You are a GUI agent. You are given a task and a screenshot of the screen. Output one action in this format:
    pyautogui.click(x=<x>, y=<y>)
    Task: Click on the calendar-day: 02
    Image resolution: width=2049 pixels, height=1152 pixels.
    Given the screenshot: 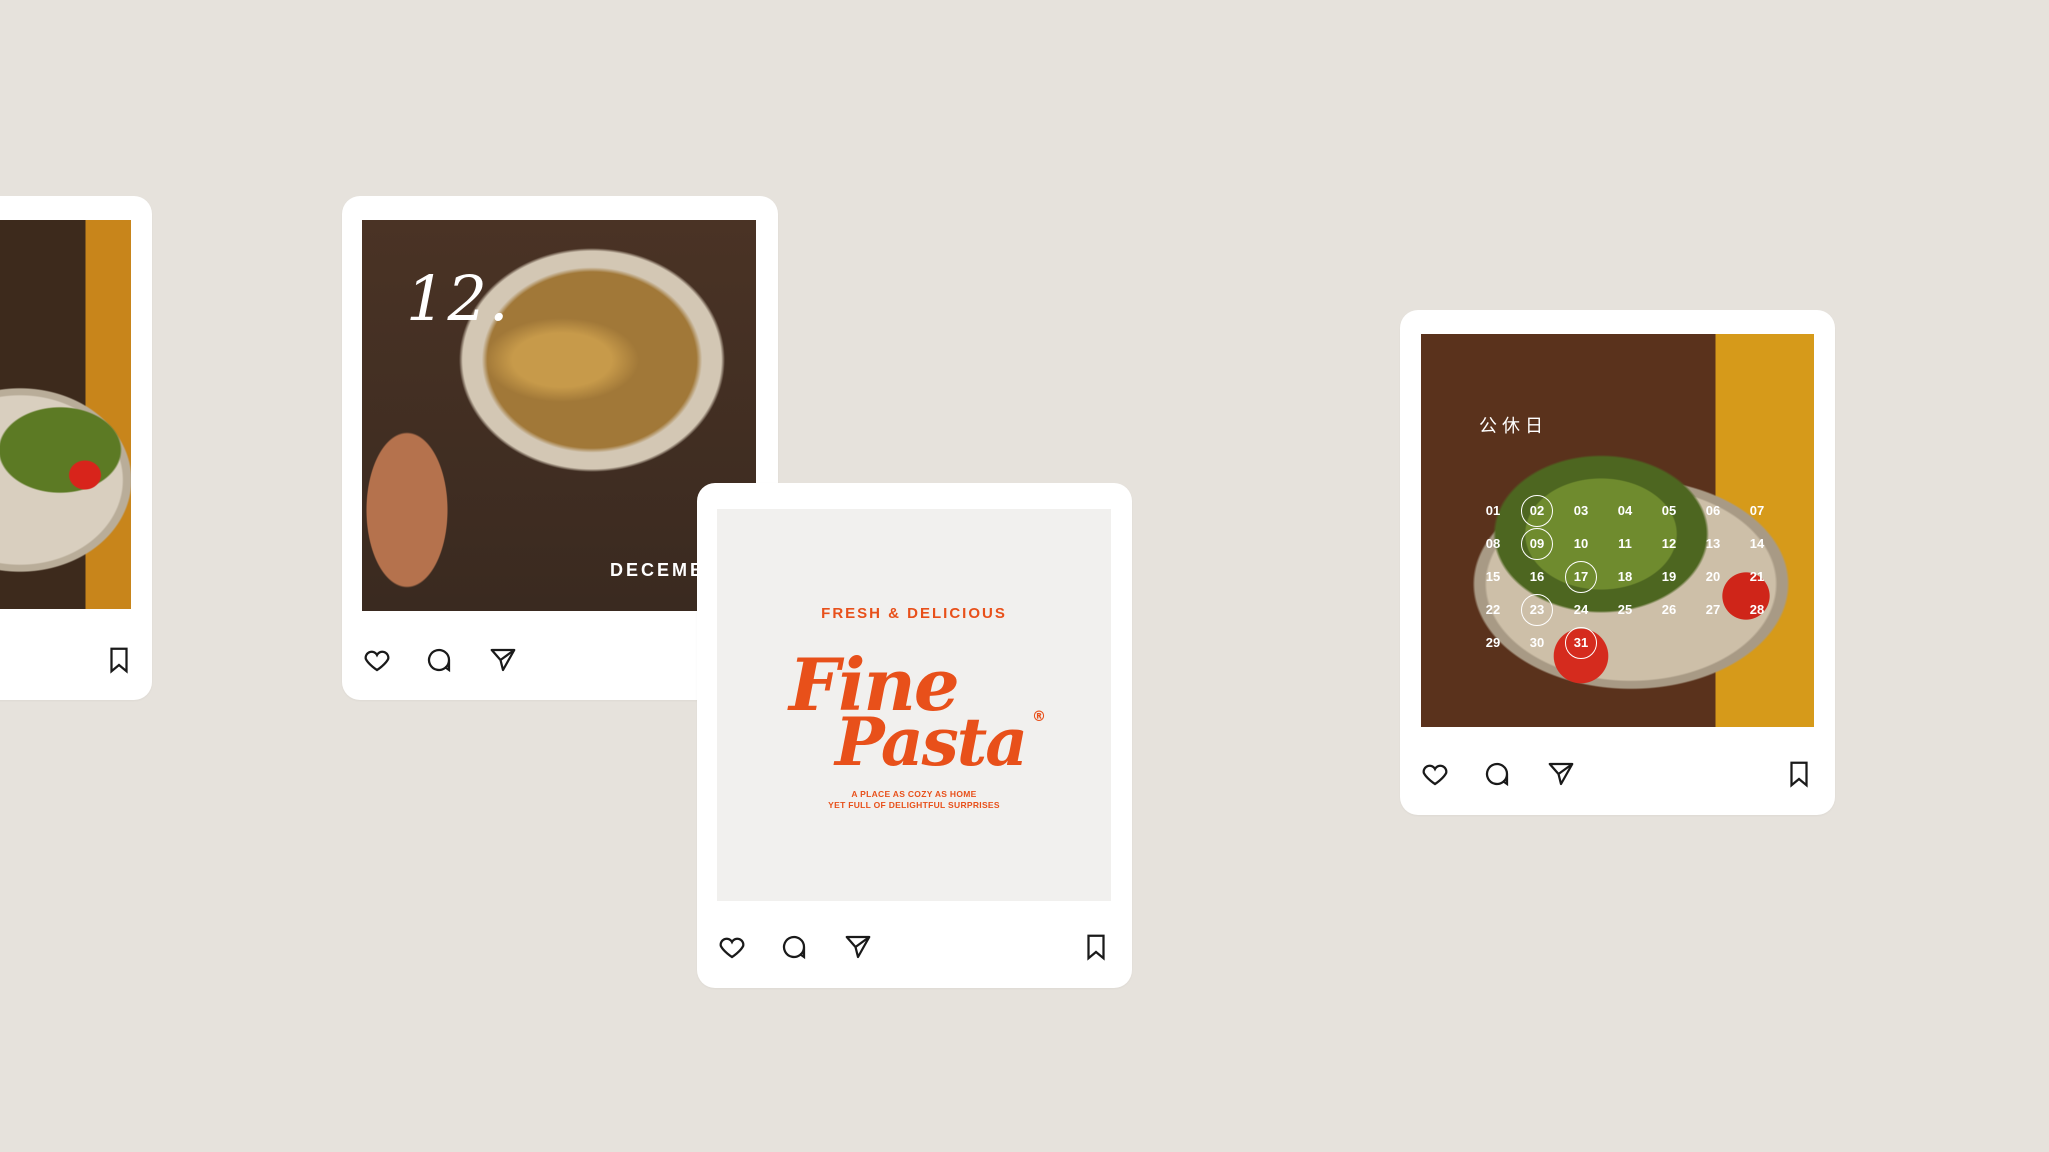 What is the action you would take?
    pyautogui.click(x=1537, y=510)
    